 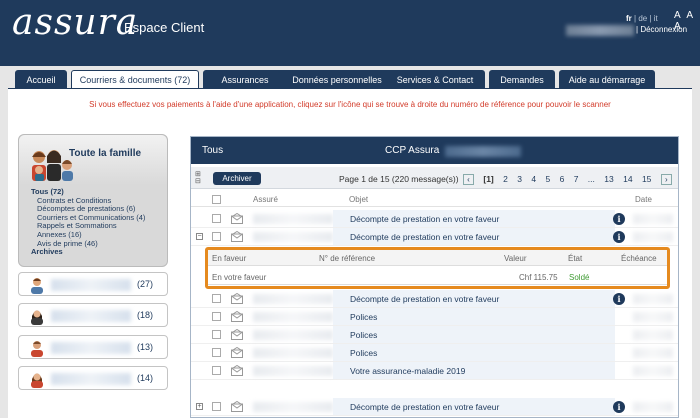 I want to click on page-link: 15, so click(x=646, y=179).